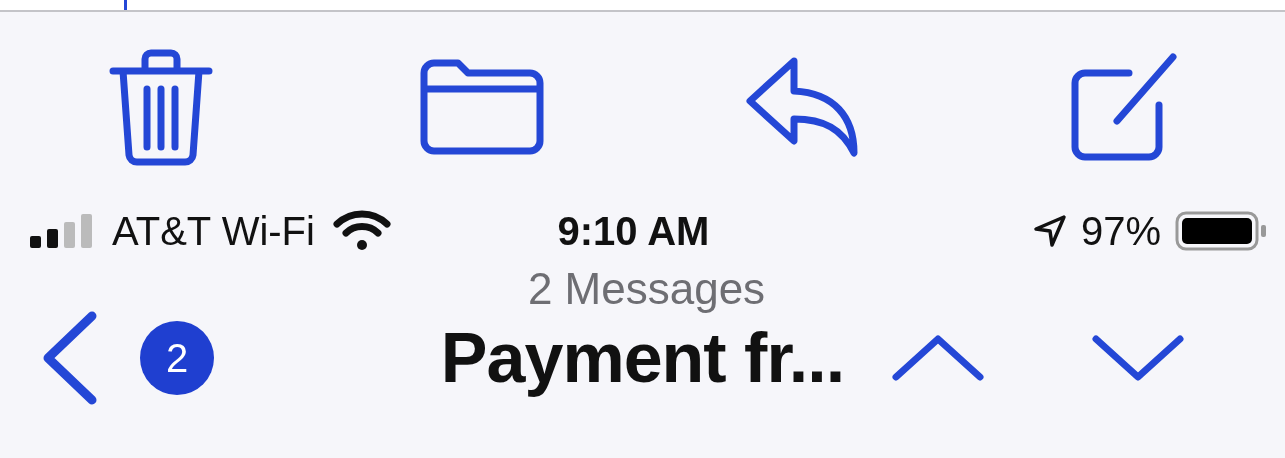  What do you see at coordinates (213, 231) in the screenshot?
I see `carrier-label: AT&T Wi-Fi` at bounding box center [213, 231].